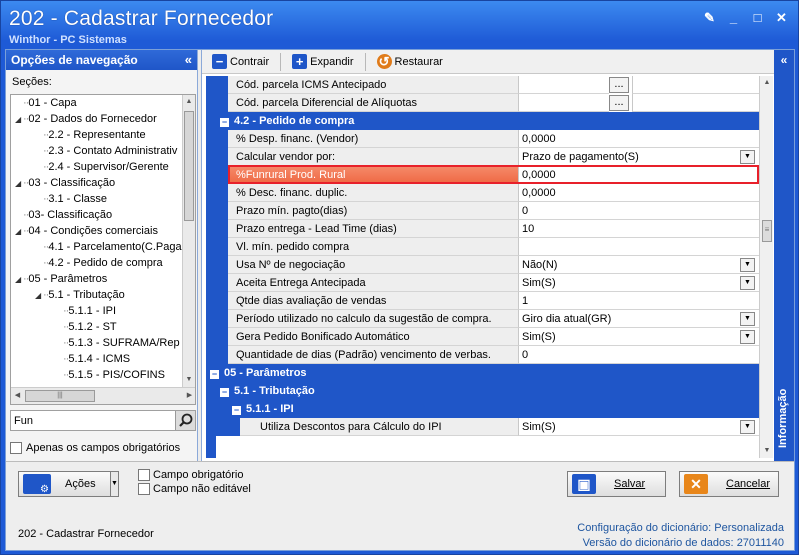  Describe the element at coordinates (97, 375) in the screenshot. I see `tree-item: ··5.1.5 - PIS/COFINS` at that location.